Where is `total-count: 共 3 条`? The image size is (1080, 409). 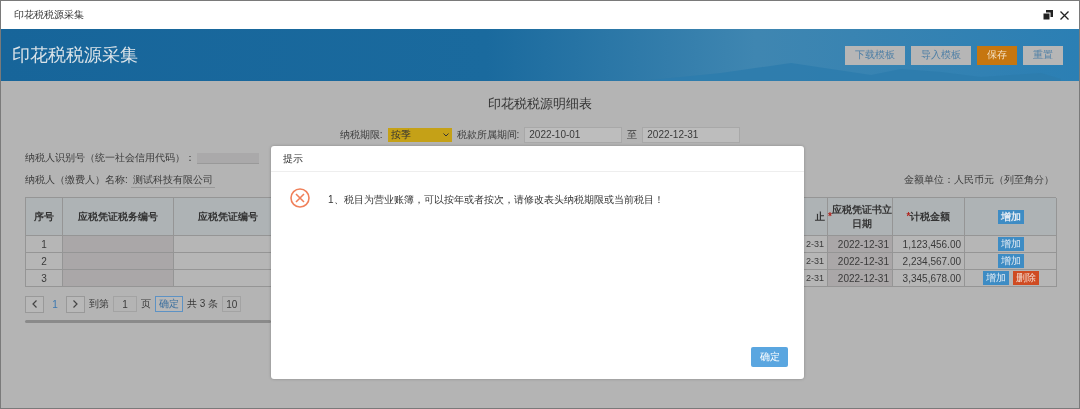 total-count: 共 3 条 is located at coordinates (203, 304).